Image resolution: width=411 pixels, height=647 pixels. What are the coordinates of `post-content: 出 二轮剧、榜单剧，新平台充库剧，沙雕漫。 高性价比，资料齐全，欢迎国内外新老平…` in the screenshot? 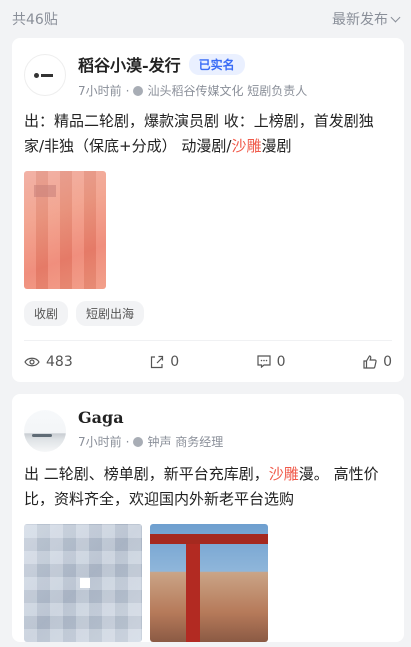 It's located at (208, 487).